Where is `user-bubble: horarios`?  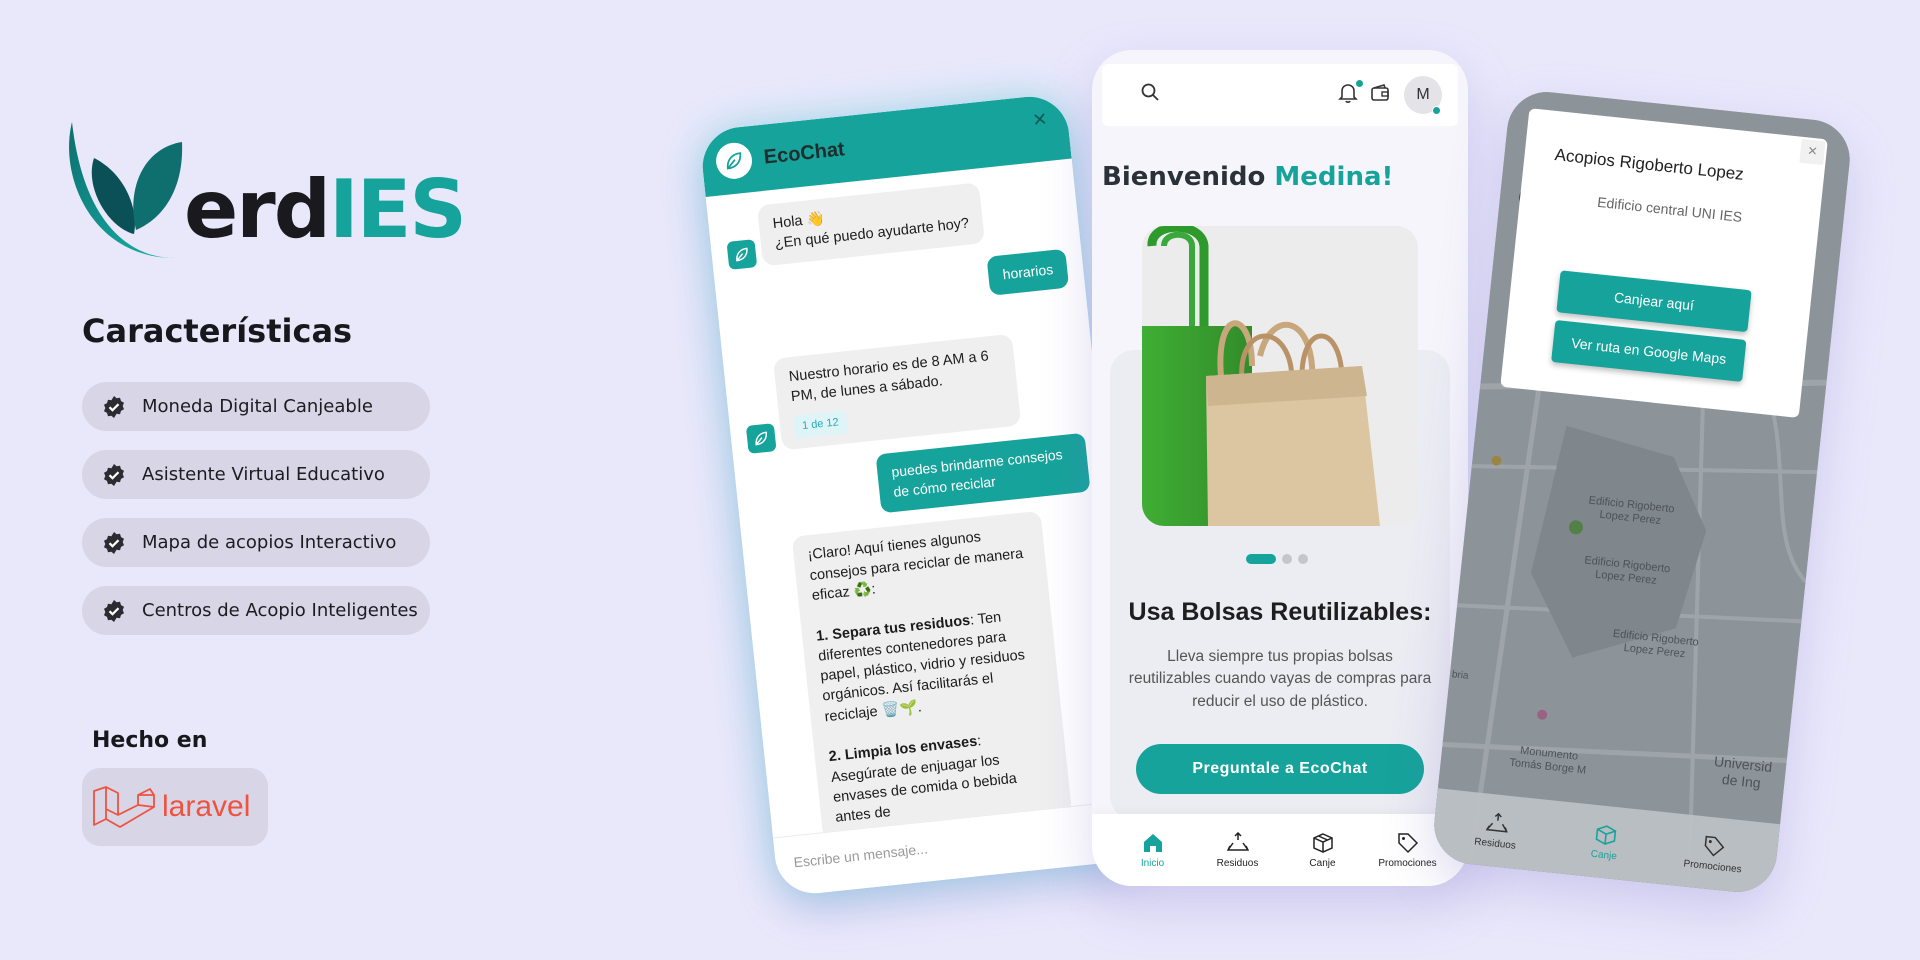 user-bubble: horarios is located at coordinates (1028, 272).